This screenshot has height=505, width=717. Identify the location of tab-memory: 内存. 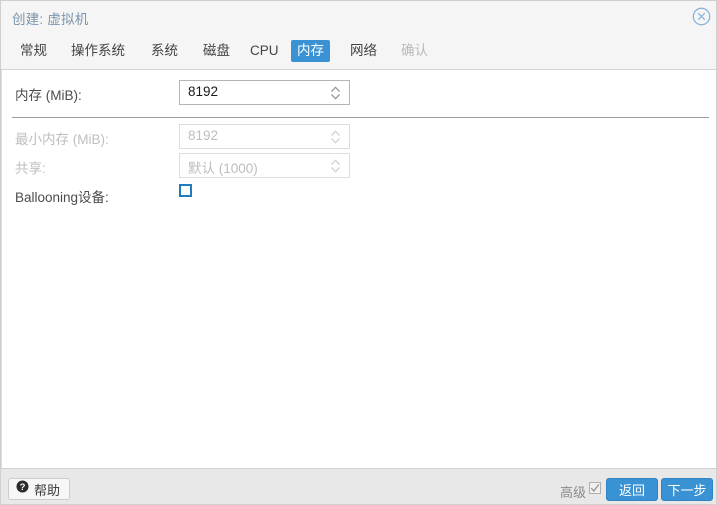
(310, 51).